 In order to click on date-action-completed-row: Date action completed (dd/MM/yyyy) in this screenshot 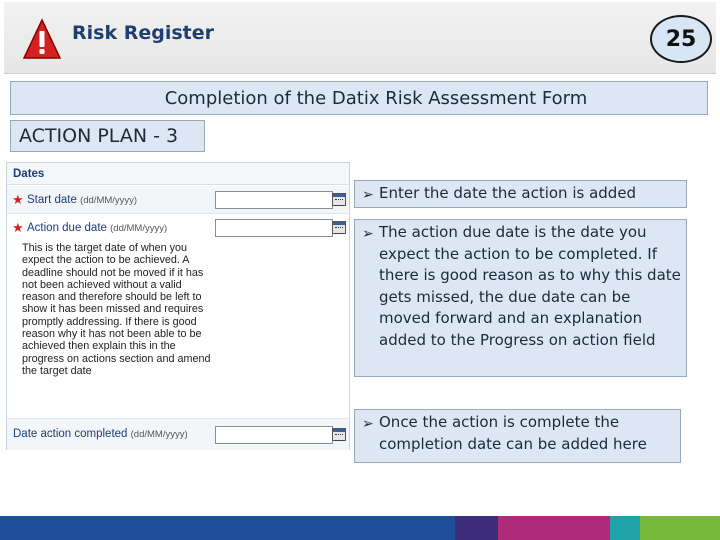, I will do `click(178, 434)`.